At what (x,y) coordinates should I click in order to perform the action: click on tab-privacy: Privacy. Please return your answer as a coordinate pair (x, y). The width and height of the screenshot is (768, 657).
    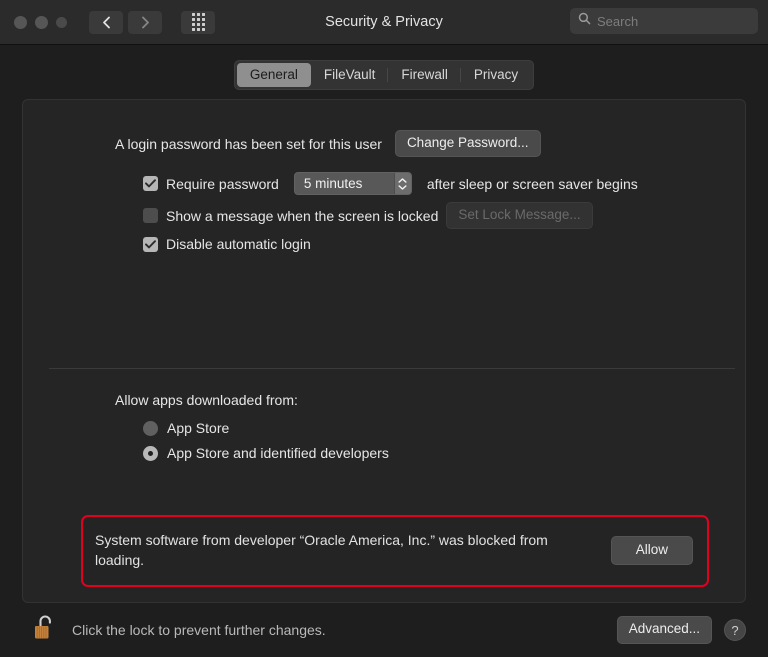
    Looking at the image, I should click on (495, 75).